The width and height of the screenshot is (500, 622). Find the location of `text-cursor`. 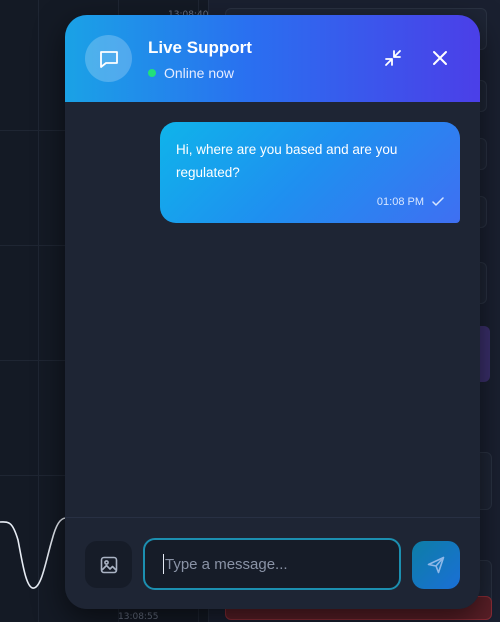

text-cursor is located at coordinates (163, 564).